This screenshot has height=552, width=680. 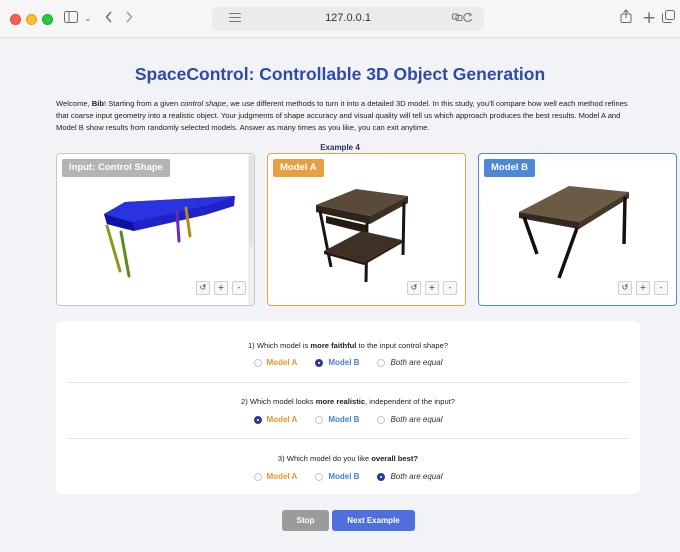 I want to click on q3-option-both-equal: Both are equal, so click(x=409, y=476).